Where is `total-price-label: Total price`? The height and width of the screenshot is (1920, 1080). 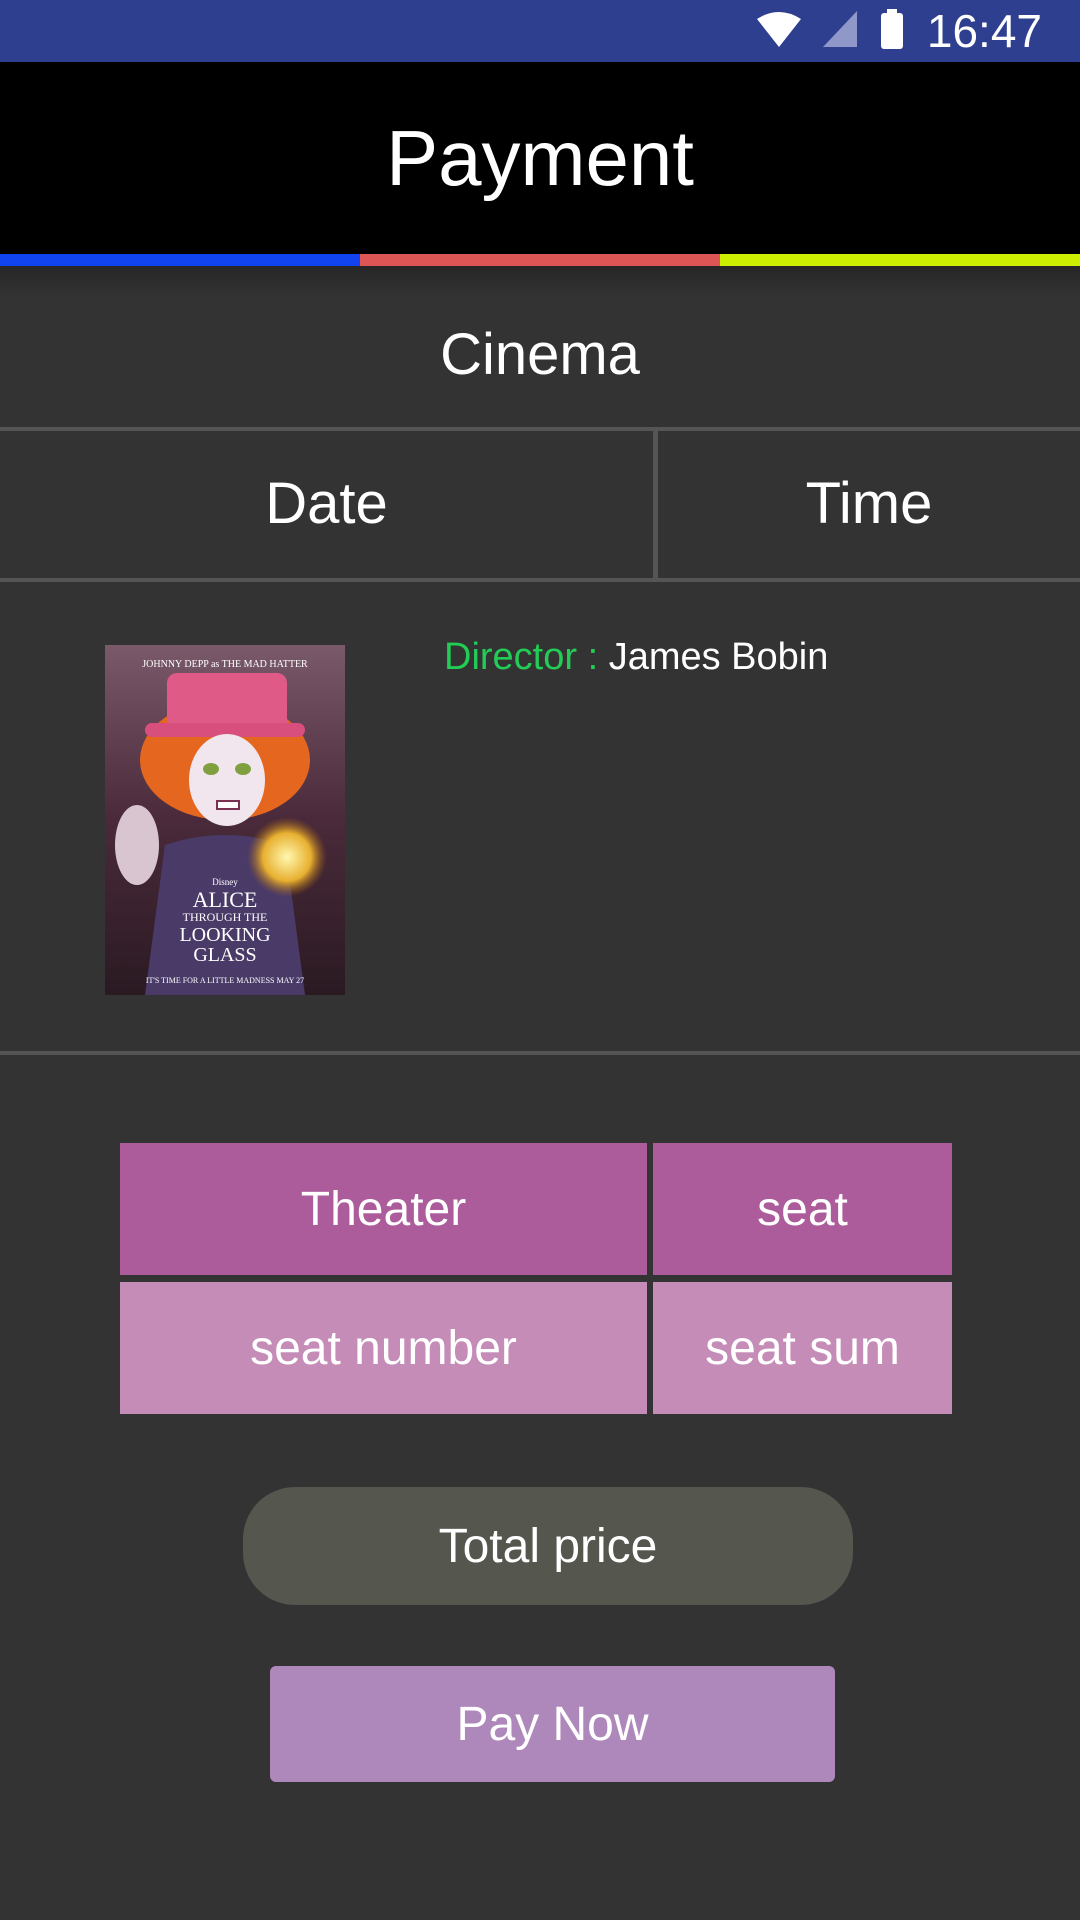 total-price-label: Total price is located at coordinates (548, 1546).